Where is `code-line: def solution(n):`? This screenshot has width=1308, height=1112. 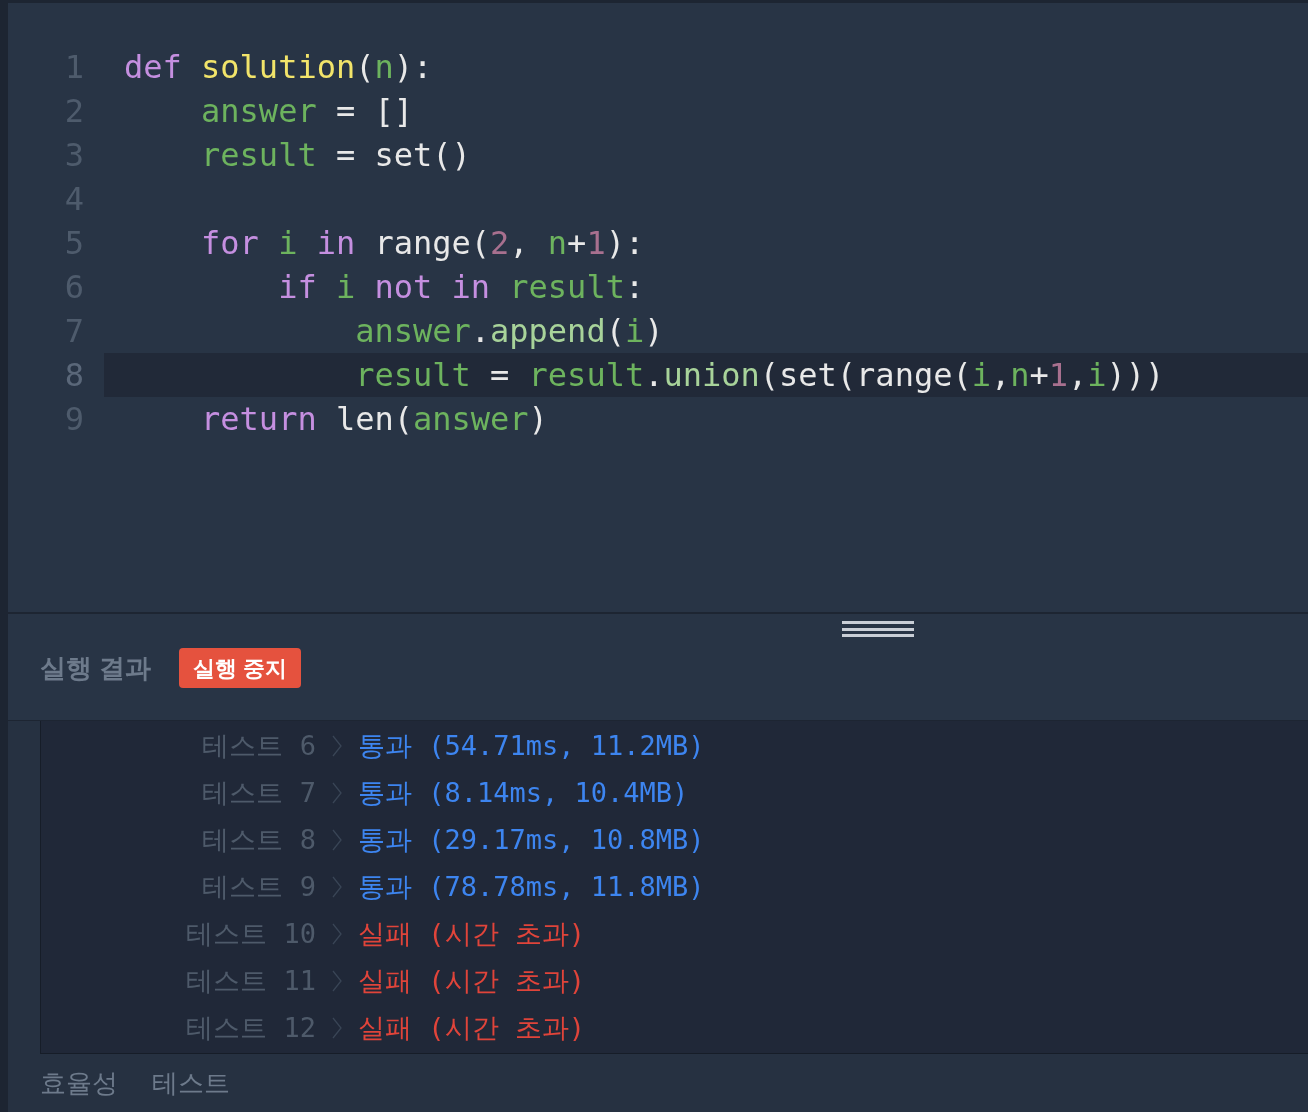
code-line: def solution(n): is located at coordinates (278, 67).